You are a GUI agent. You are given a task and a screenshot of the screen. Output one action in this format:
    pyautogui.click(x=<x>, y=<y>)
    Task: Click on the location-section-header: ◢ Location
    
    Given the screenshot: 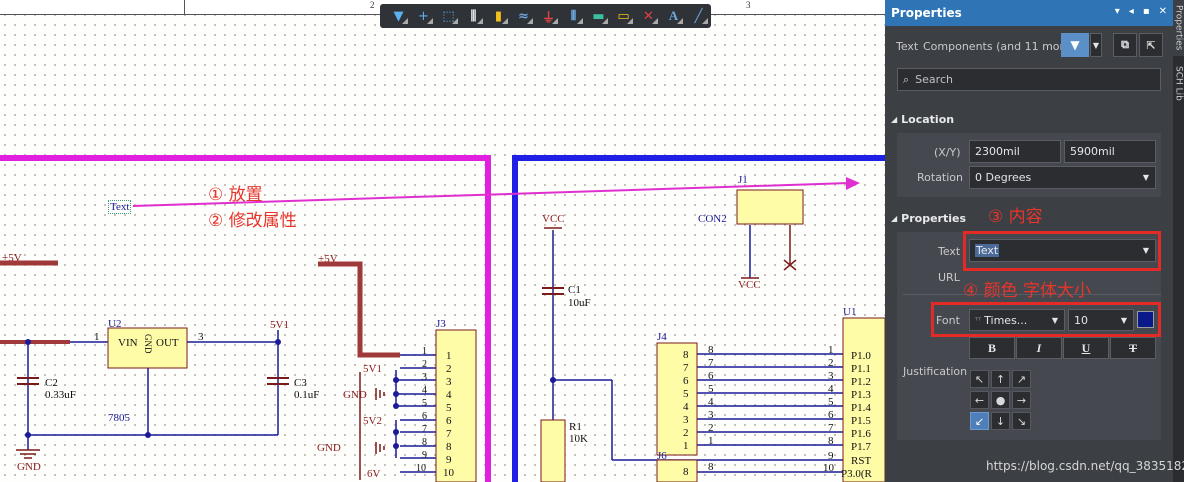 What is the action you would take?
    pyautogui.click(x=1029, y=119)
    